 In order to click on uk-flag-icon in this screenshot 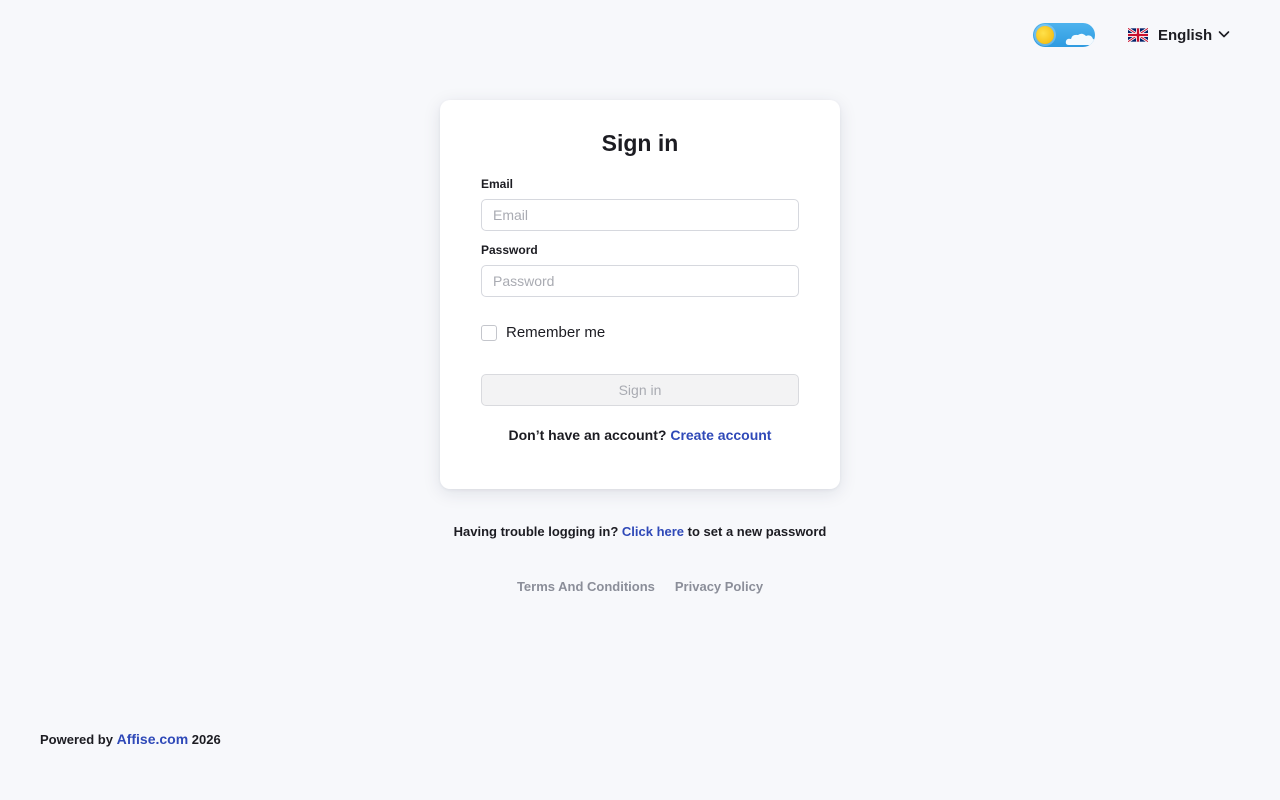, I will do `click(1138, 35)`.